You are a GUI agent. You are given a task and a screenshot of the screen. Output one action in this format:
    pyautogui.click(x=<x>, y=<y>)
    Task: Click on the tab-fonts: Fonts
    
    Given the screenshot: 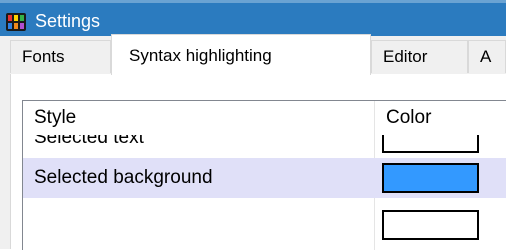 What is the action you would take?
    pyautogui.click(x=60, y=56)
    